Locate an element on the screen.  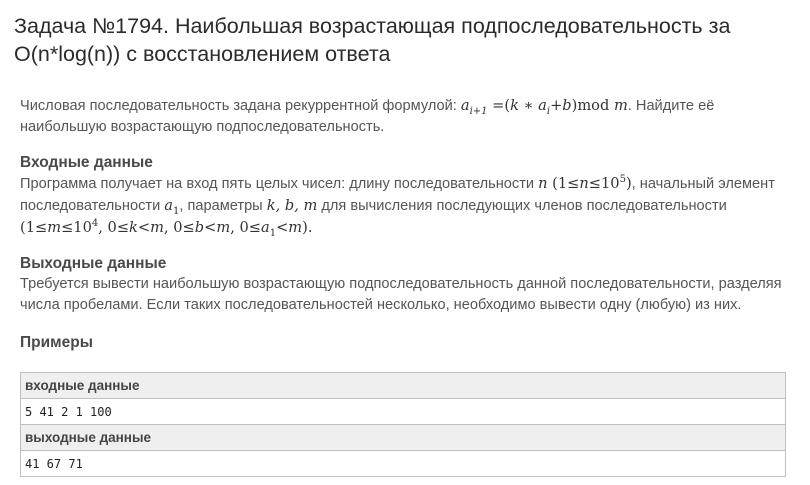
output-value: 41 67 71 is located at coordinates (403, 463).